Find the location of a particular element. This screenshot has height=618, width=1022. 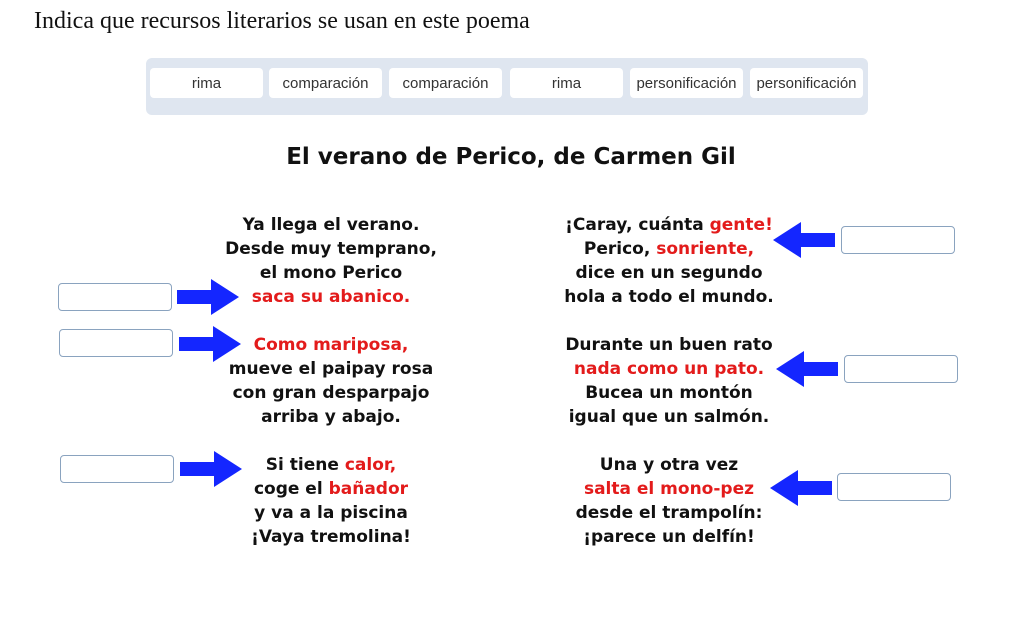

poem-line: nada como un pato. is located at coordinates (669, 369).